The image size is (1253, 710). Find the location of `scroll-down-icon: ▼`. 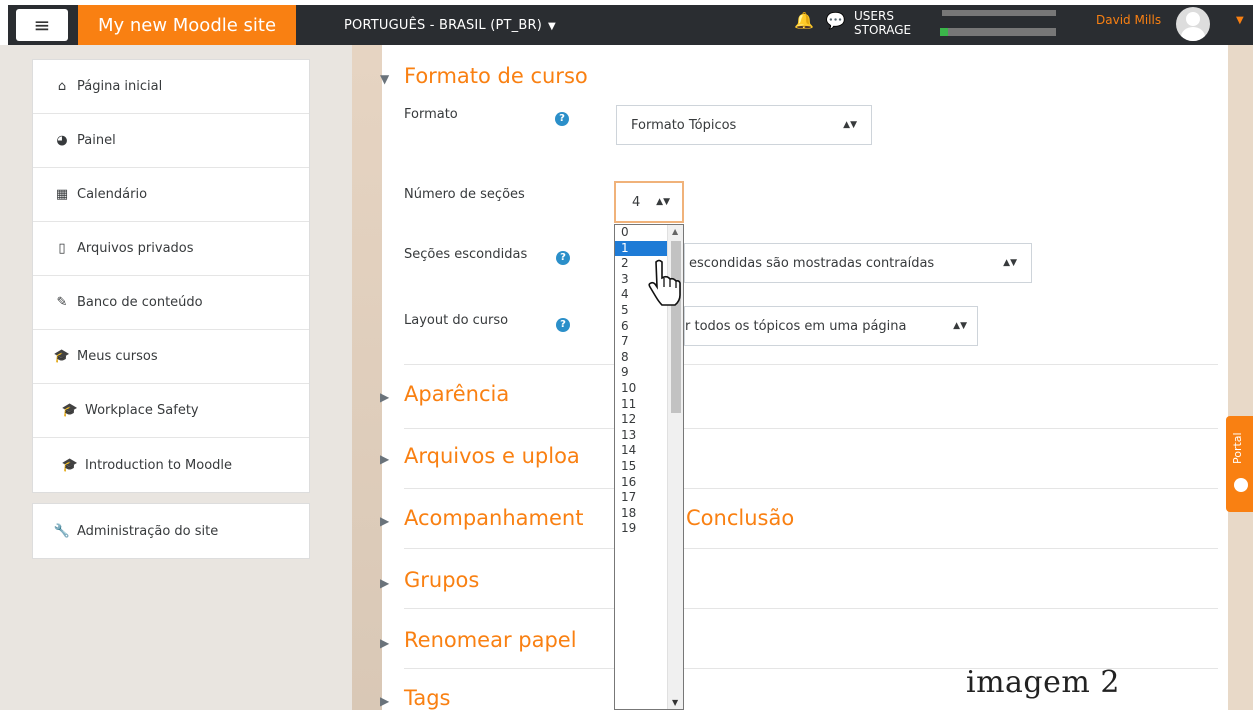

scroll-down-icon: ▼ is located at coordinates (675, 702).